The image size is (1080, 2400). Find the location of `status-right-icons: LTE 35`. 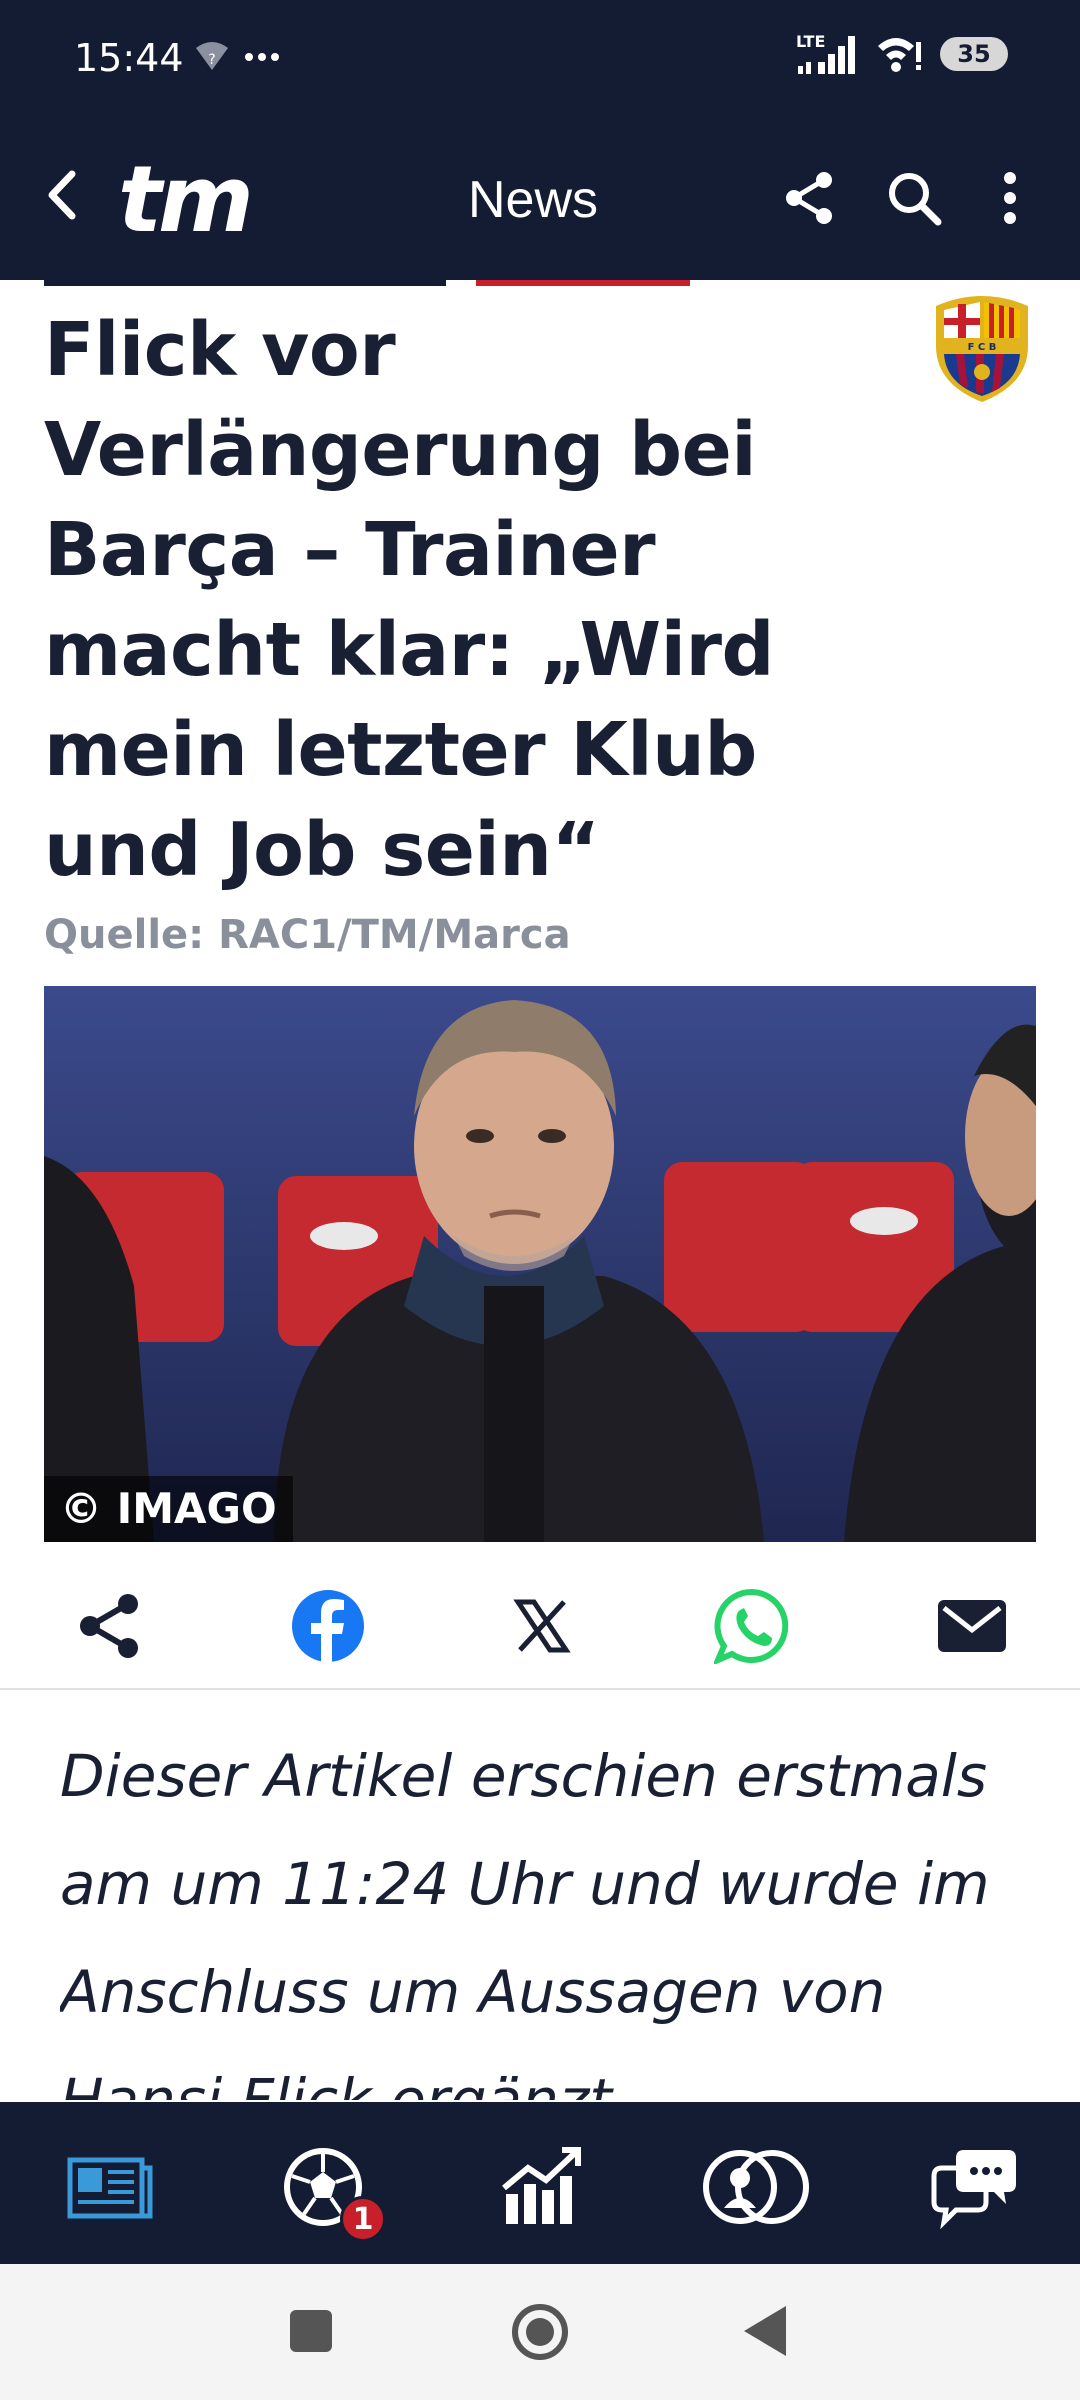

status-right-icons: LTE 35 is located at coordinates (902, 54).